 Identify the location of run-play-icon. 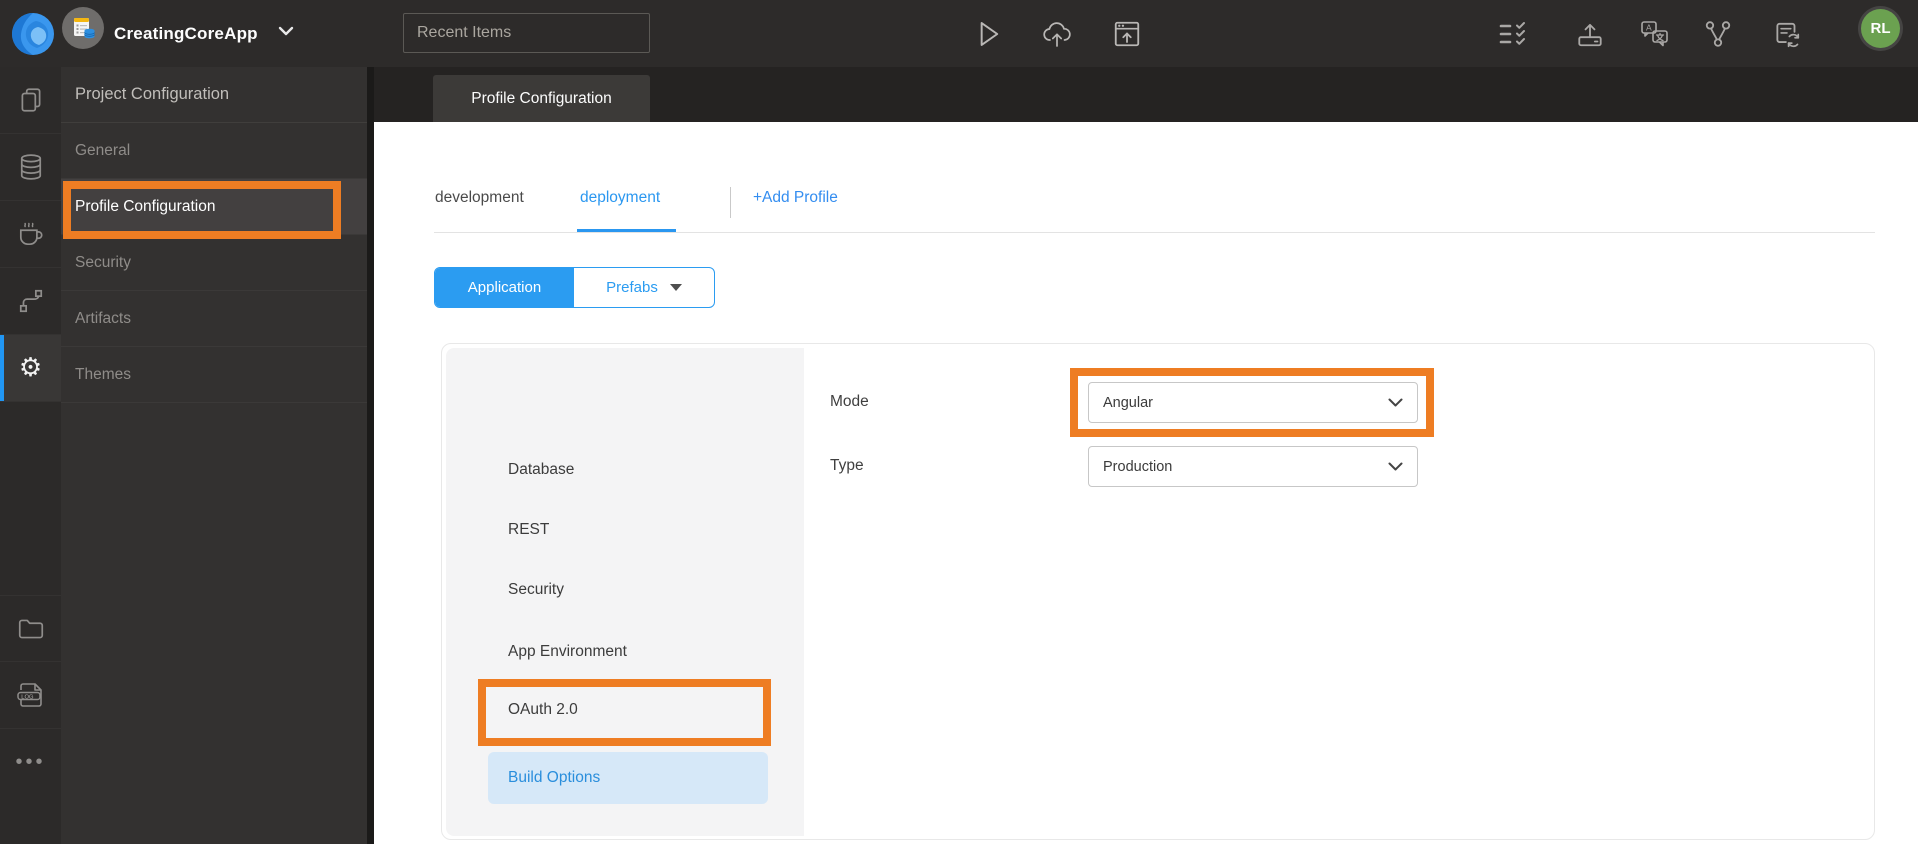
(988, 33).